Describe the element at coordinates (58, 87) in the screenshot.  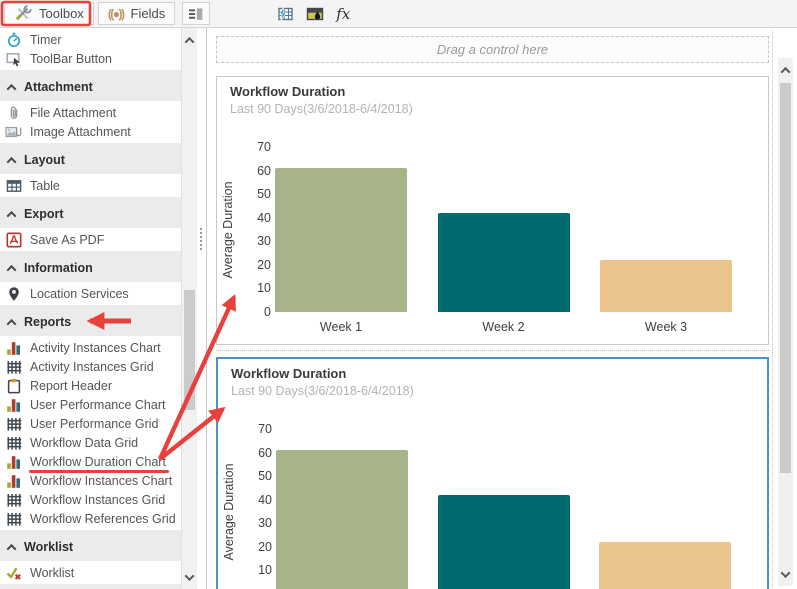
I see `section-header-label: Attachment` at that location.